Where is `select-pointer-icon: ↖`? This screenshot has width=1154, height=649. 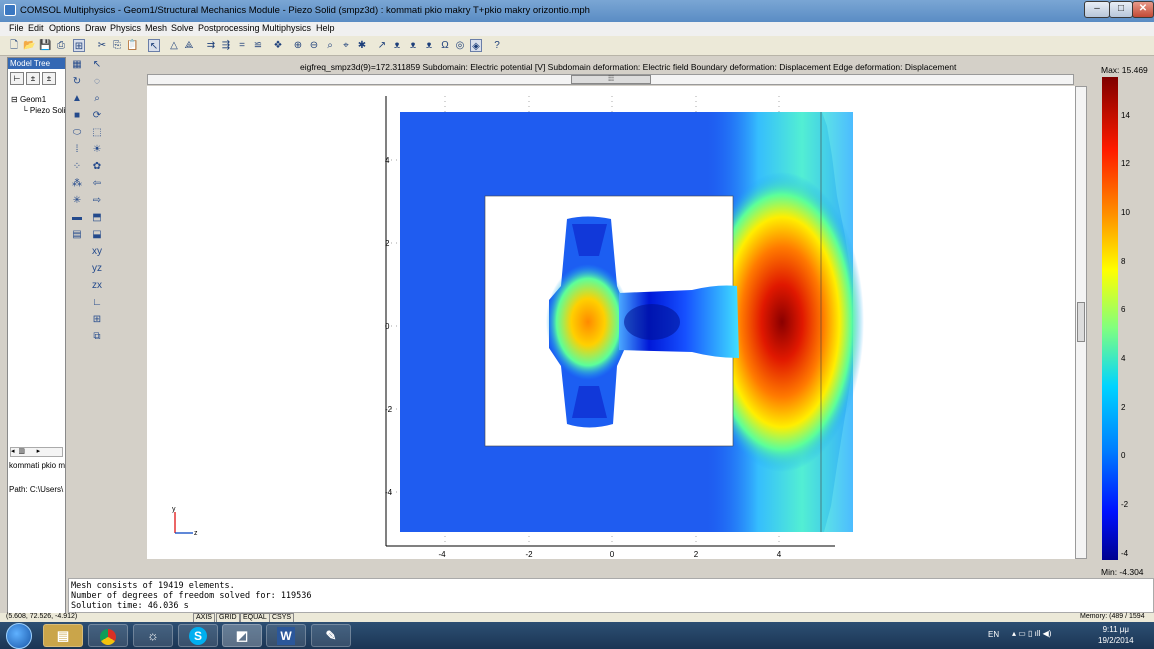
select-pointer-icon: ↖ is located at coordinates (154, 45).